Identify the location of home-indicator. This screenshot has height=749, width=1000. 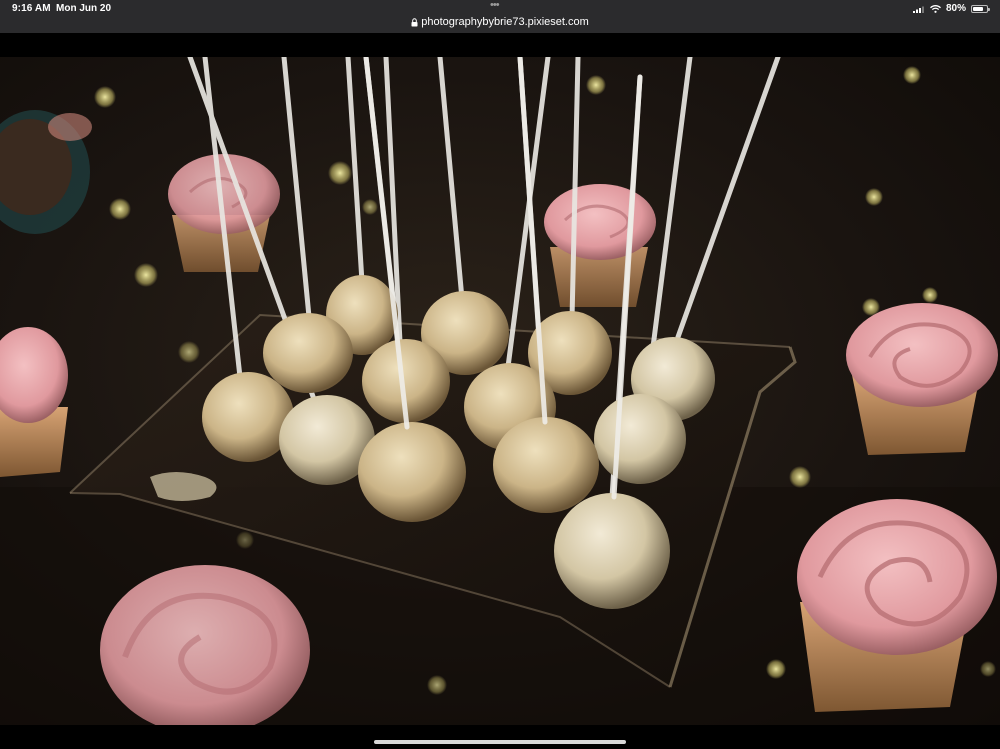
(500, 742).